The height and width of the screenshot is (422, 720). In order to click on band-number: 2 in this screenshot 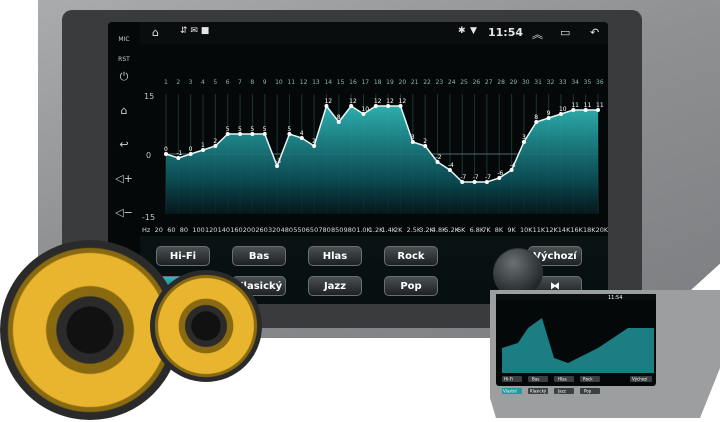, I will do `click(178, 82)`.